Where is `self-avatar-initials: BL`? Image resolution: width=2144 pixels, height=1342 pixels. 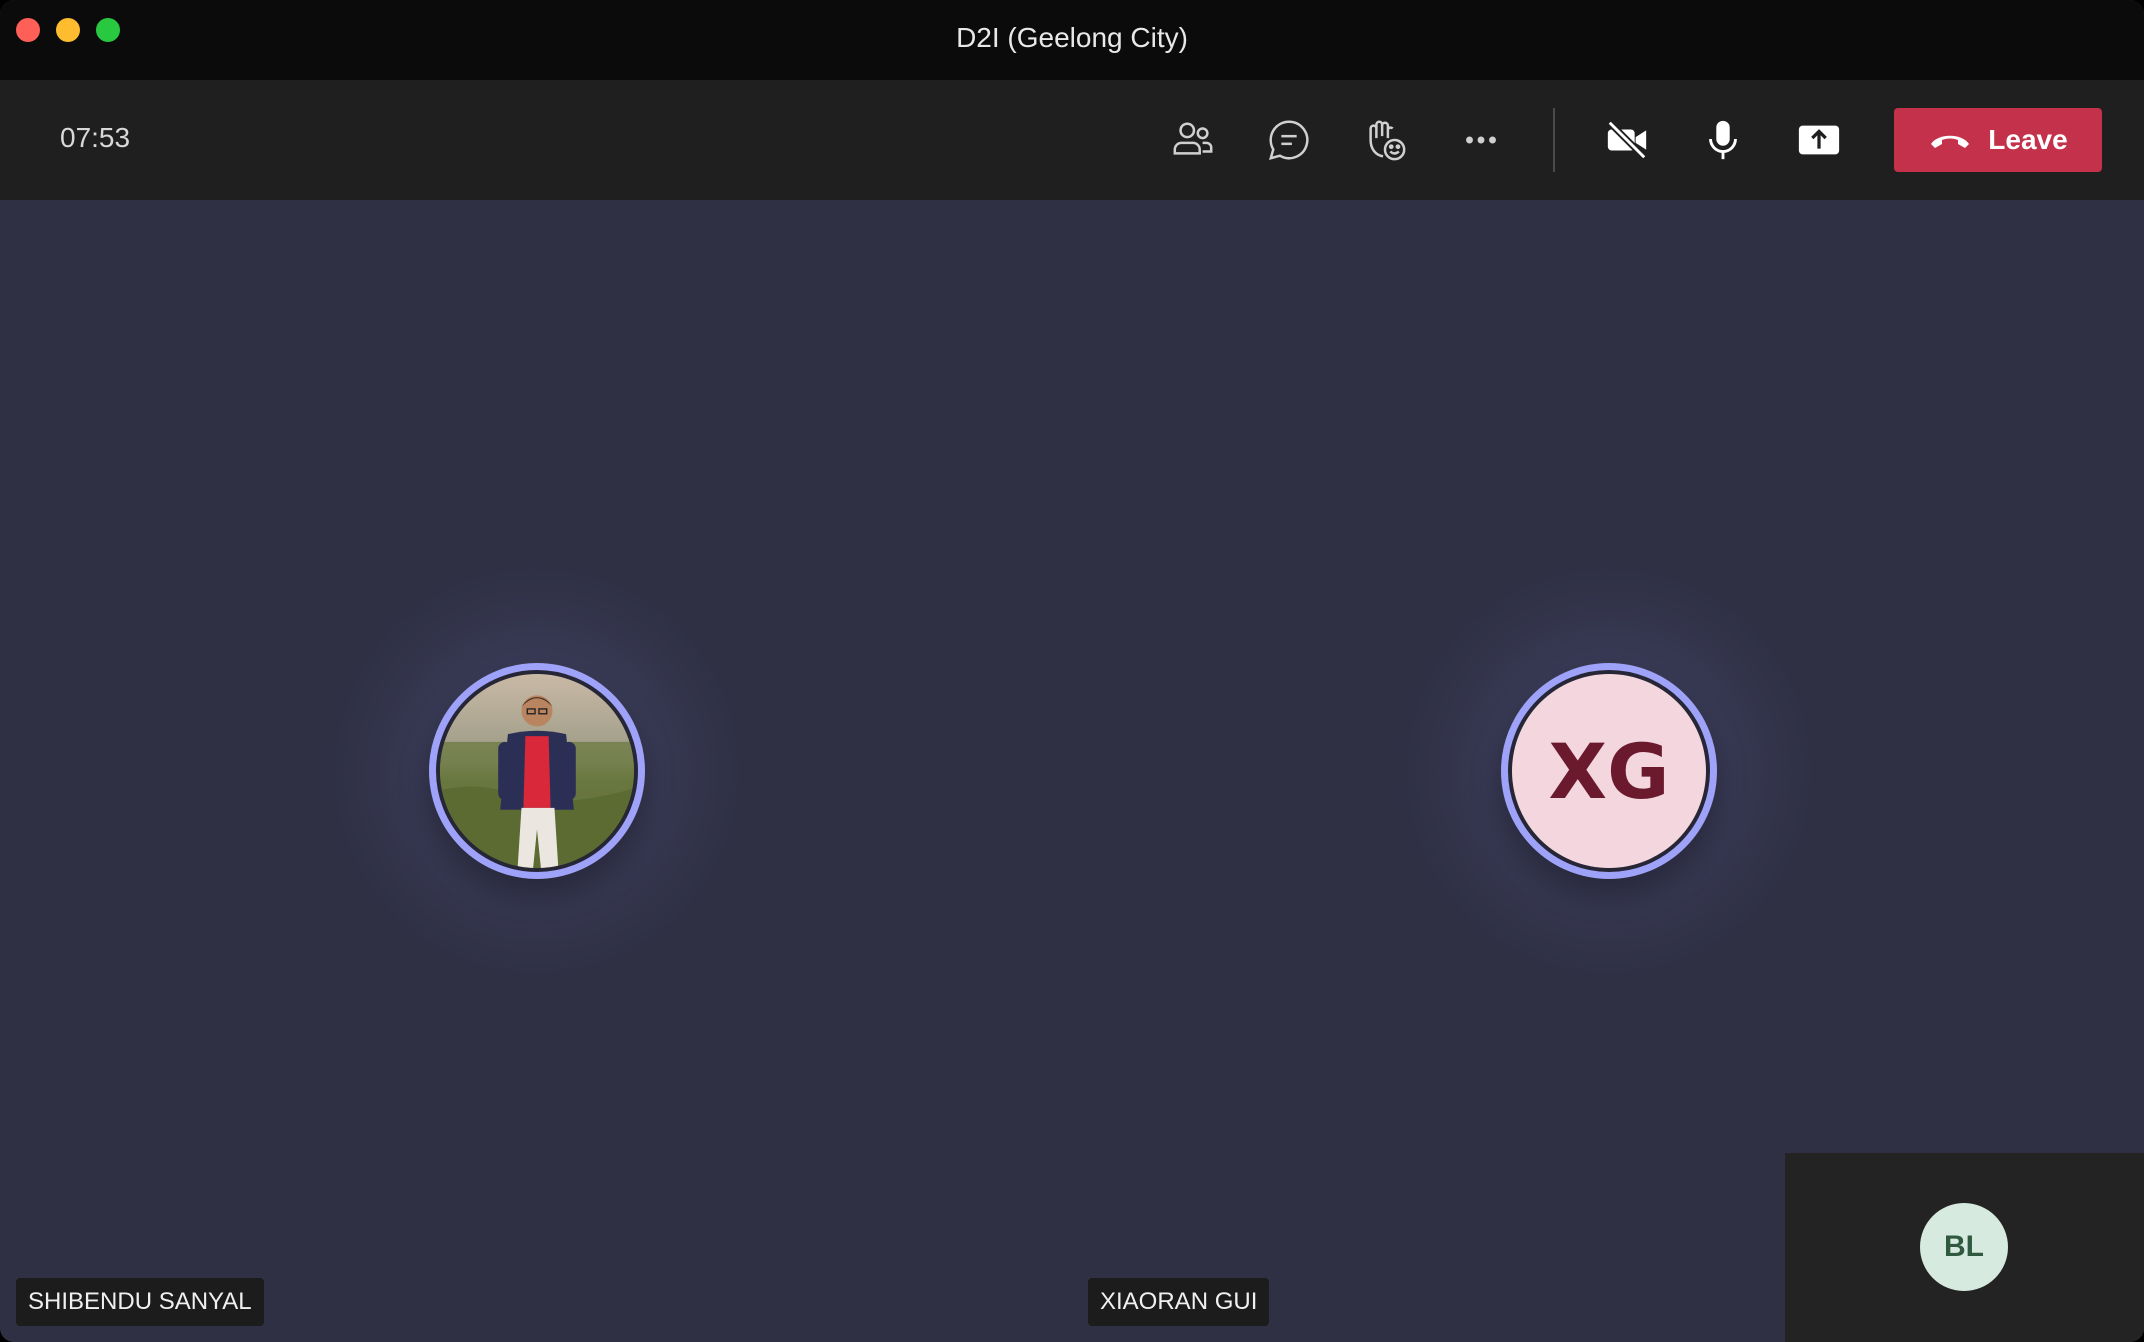 self-avatar-initials: BL is located at coordinates (1964, 1247).